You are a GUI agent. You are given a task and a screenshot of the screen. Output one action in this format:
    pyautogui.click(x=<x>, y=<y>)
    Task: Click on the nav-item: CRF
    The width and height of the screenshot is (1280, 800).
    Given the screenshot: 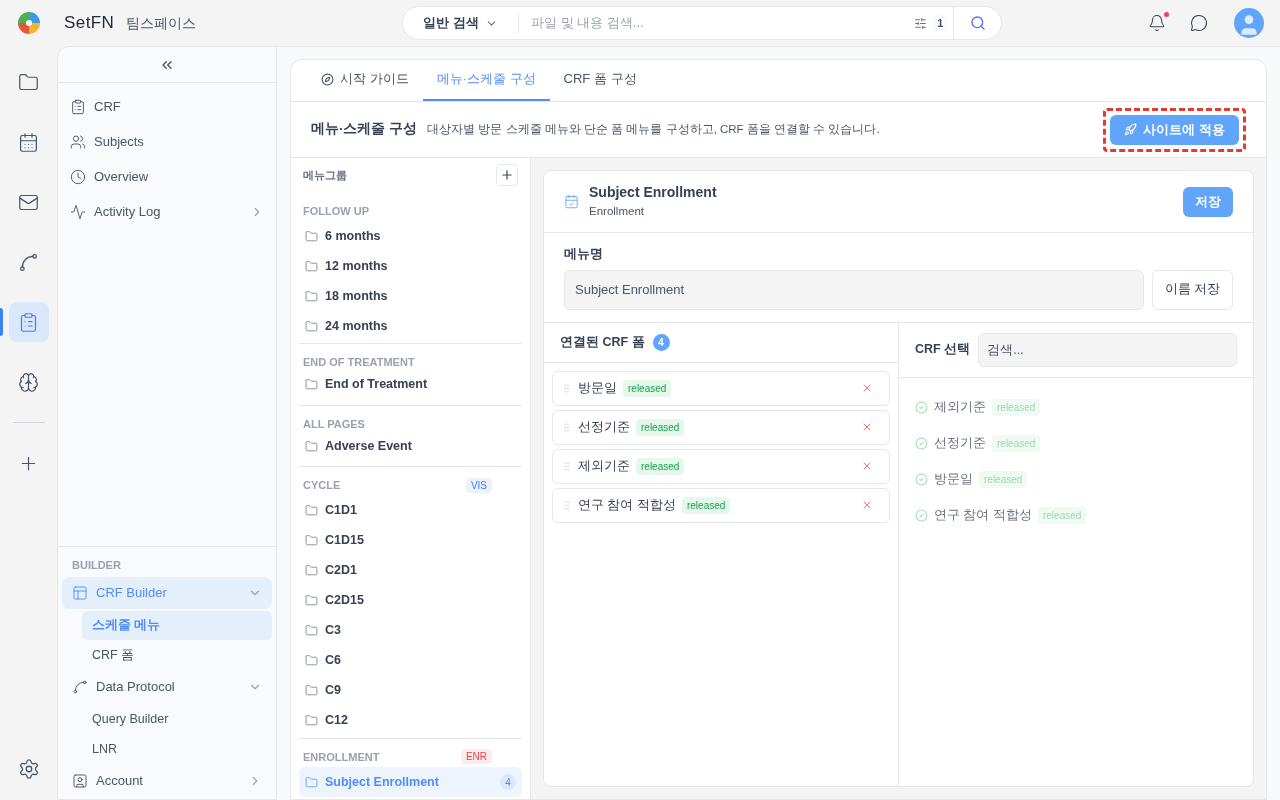 What is the action you would take?
    pyautogui.click(x=167, y=106)
    